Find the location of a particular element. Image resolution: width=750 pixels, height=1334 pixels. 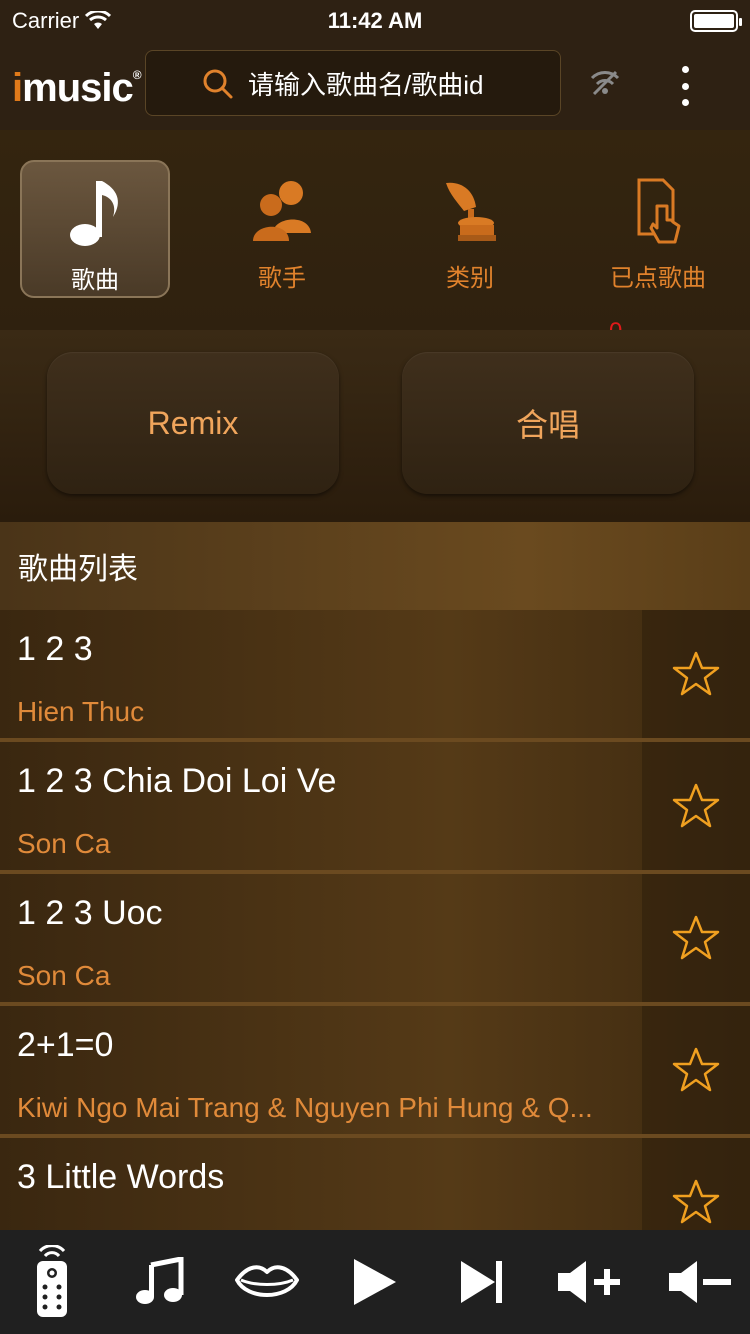

tab-label: 已点歌曲 is located at coordinates (658, 278).